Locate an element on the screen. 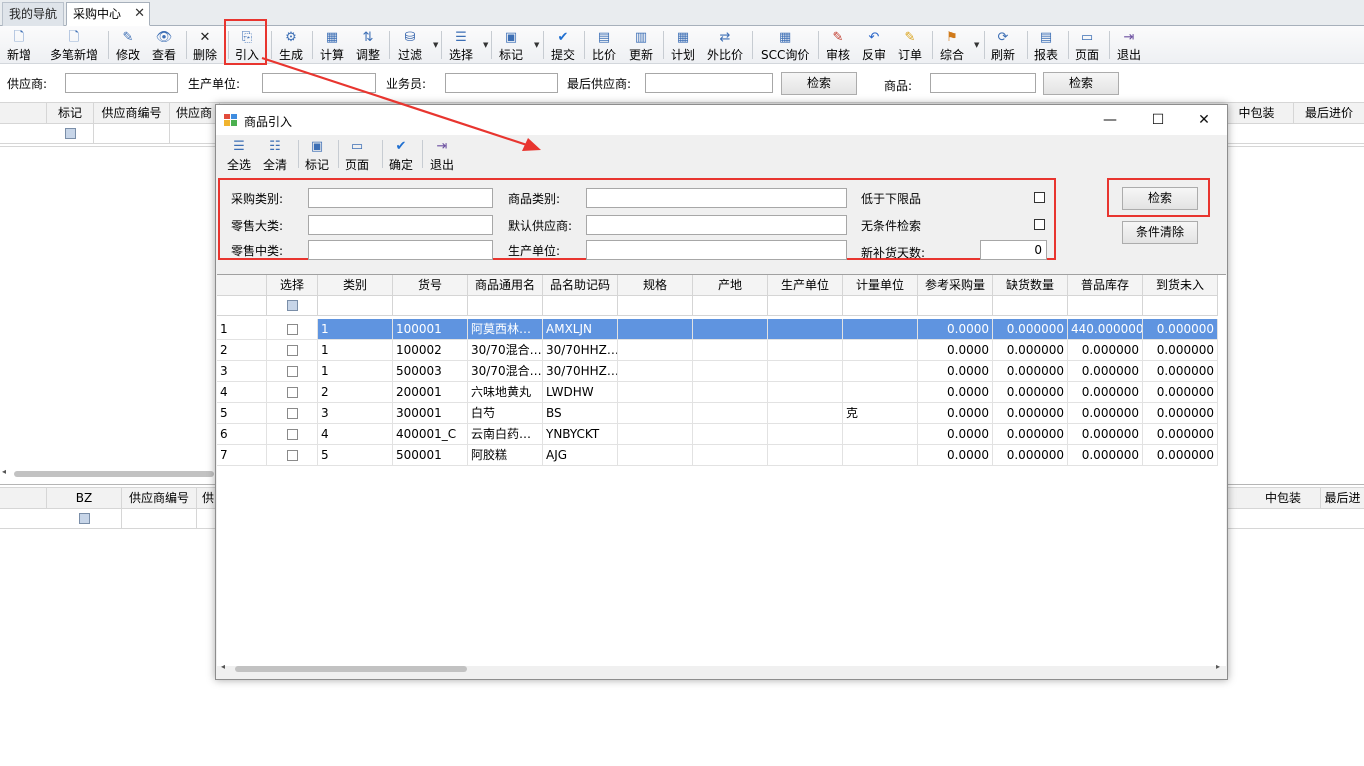 This screenshot has width=1364, height=766. goods-search-button: 检索 is located at coordinates (1081, 83).